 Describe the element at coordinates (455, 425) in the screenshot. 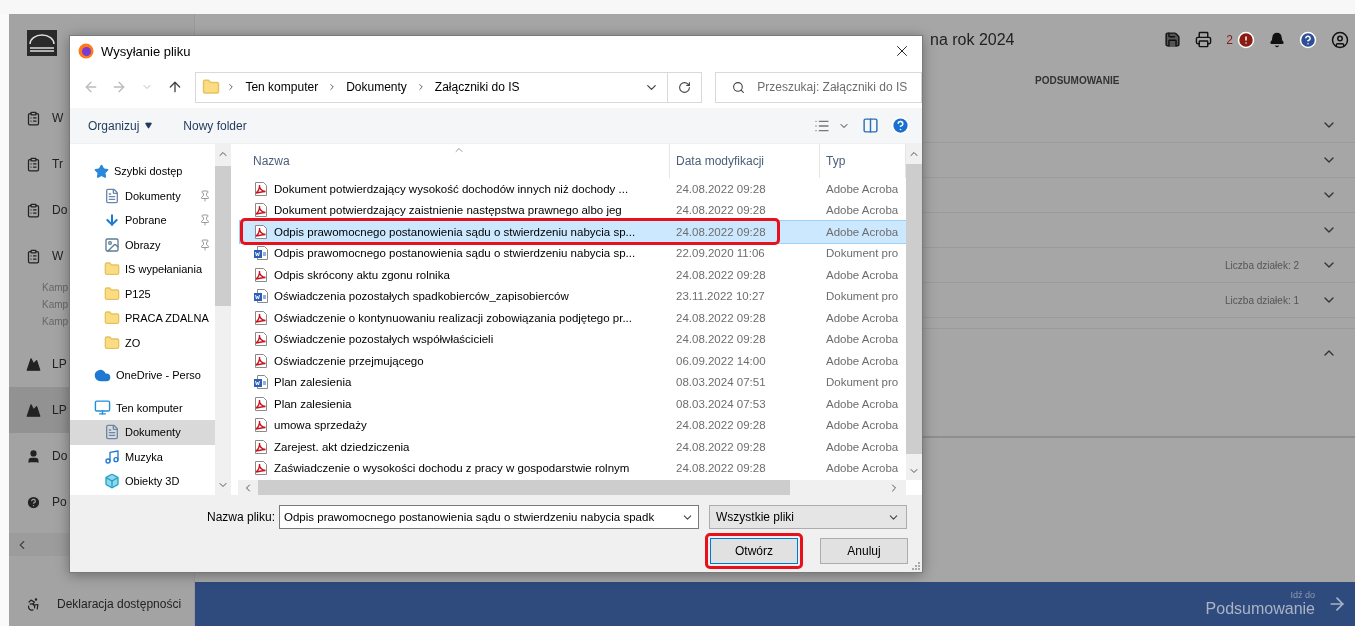

I see `file-name: umowa sprzedaży` at that location.